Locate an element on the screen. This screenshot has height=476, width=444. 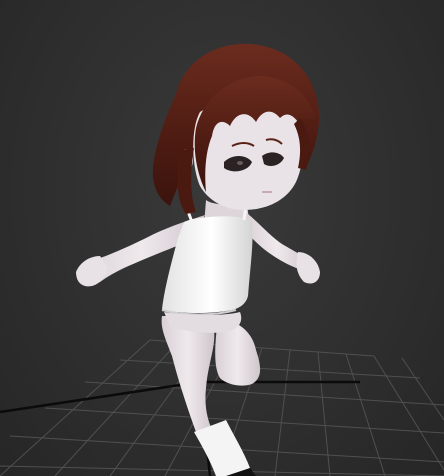
character-hair-strand-left is located at coordinates (186, 181).